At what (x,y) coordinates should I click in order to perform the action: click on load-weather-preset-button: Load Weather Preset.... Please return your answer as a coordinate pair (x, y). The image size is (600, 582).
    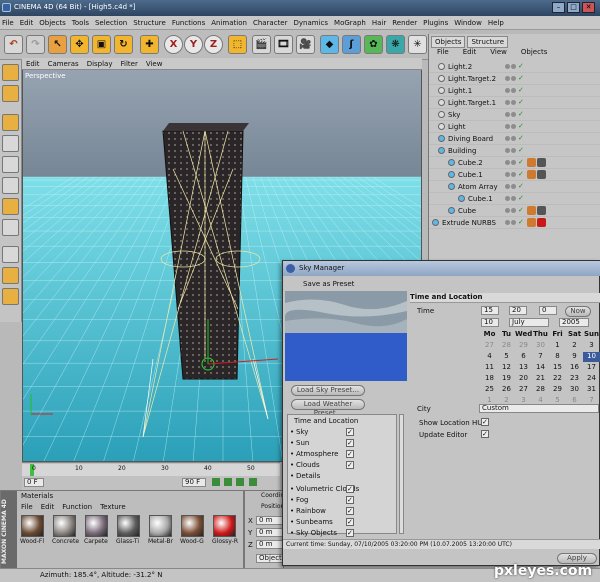
    Looking at the image, I should click on (328, 408).